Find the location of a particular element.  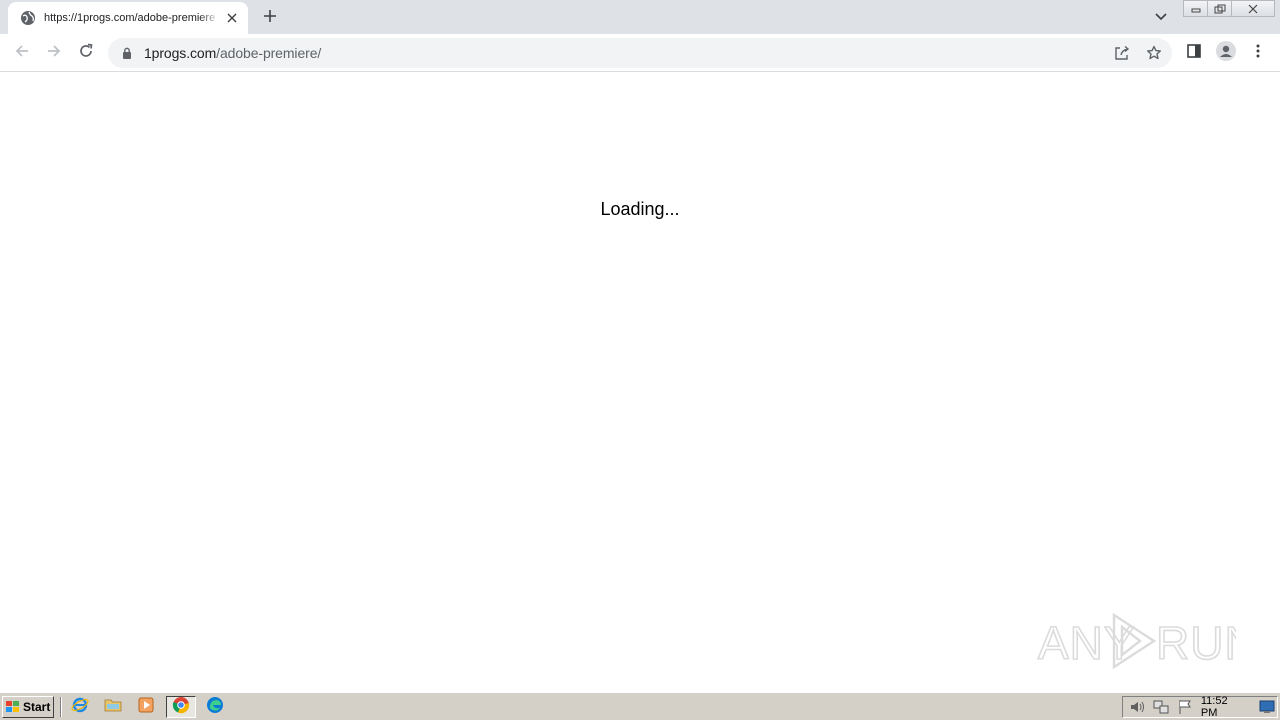

kebab-menu-icon is located at coordinates (1258, 53).